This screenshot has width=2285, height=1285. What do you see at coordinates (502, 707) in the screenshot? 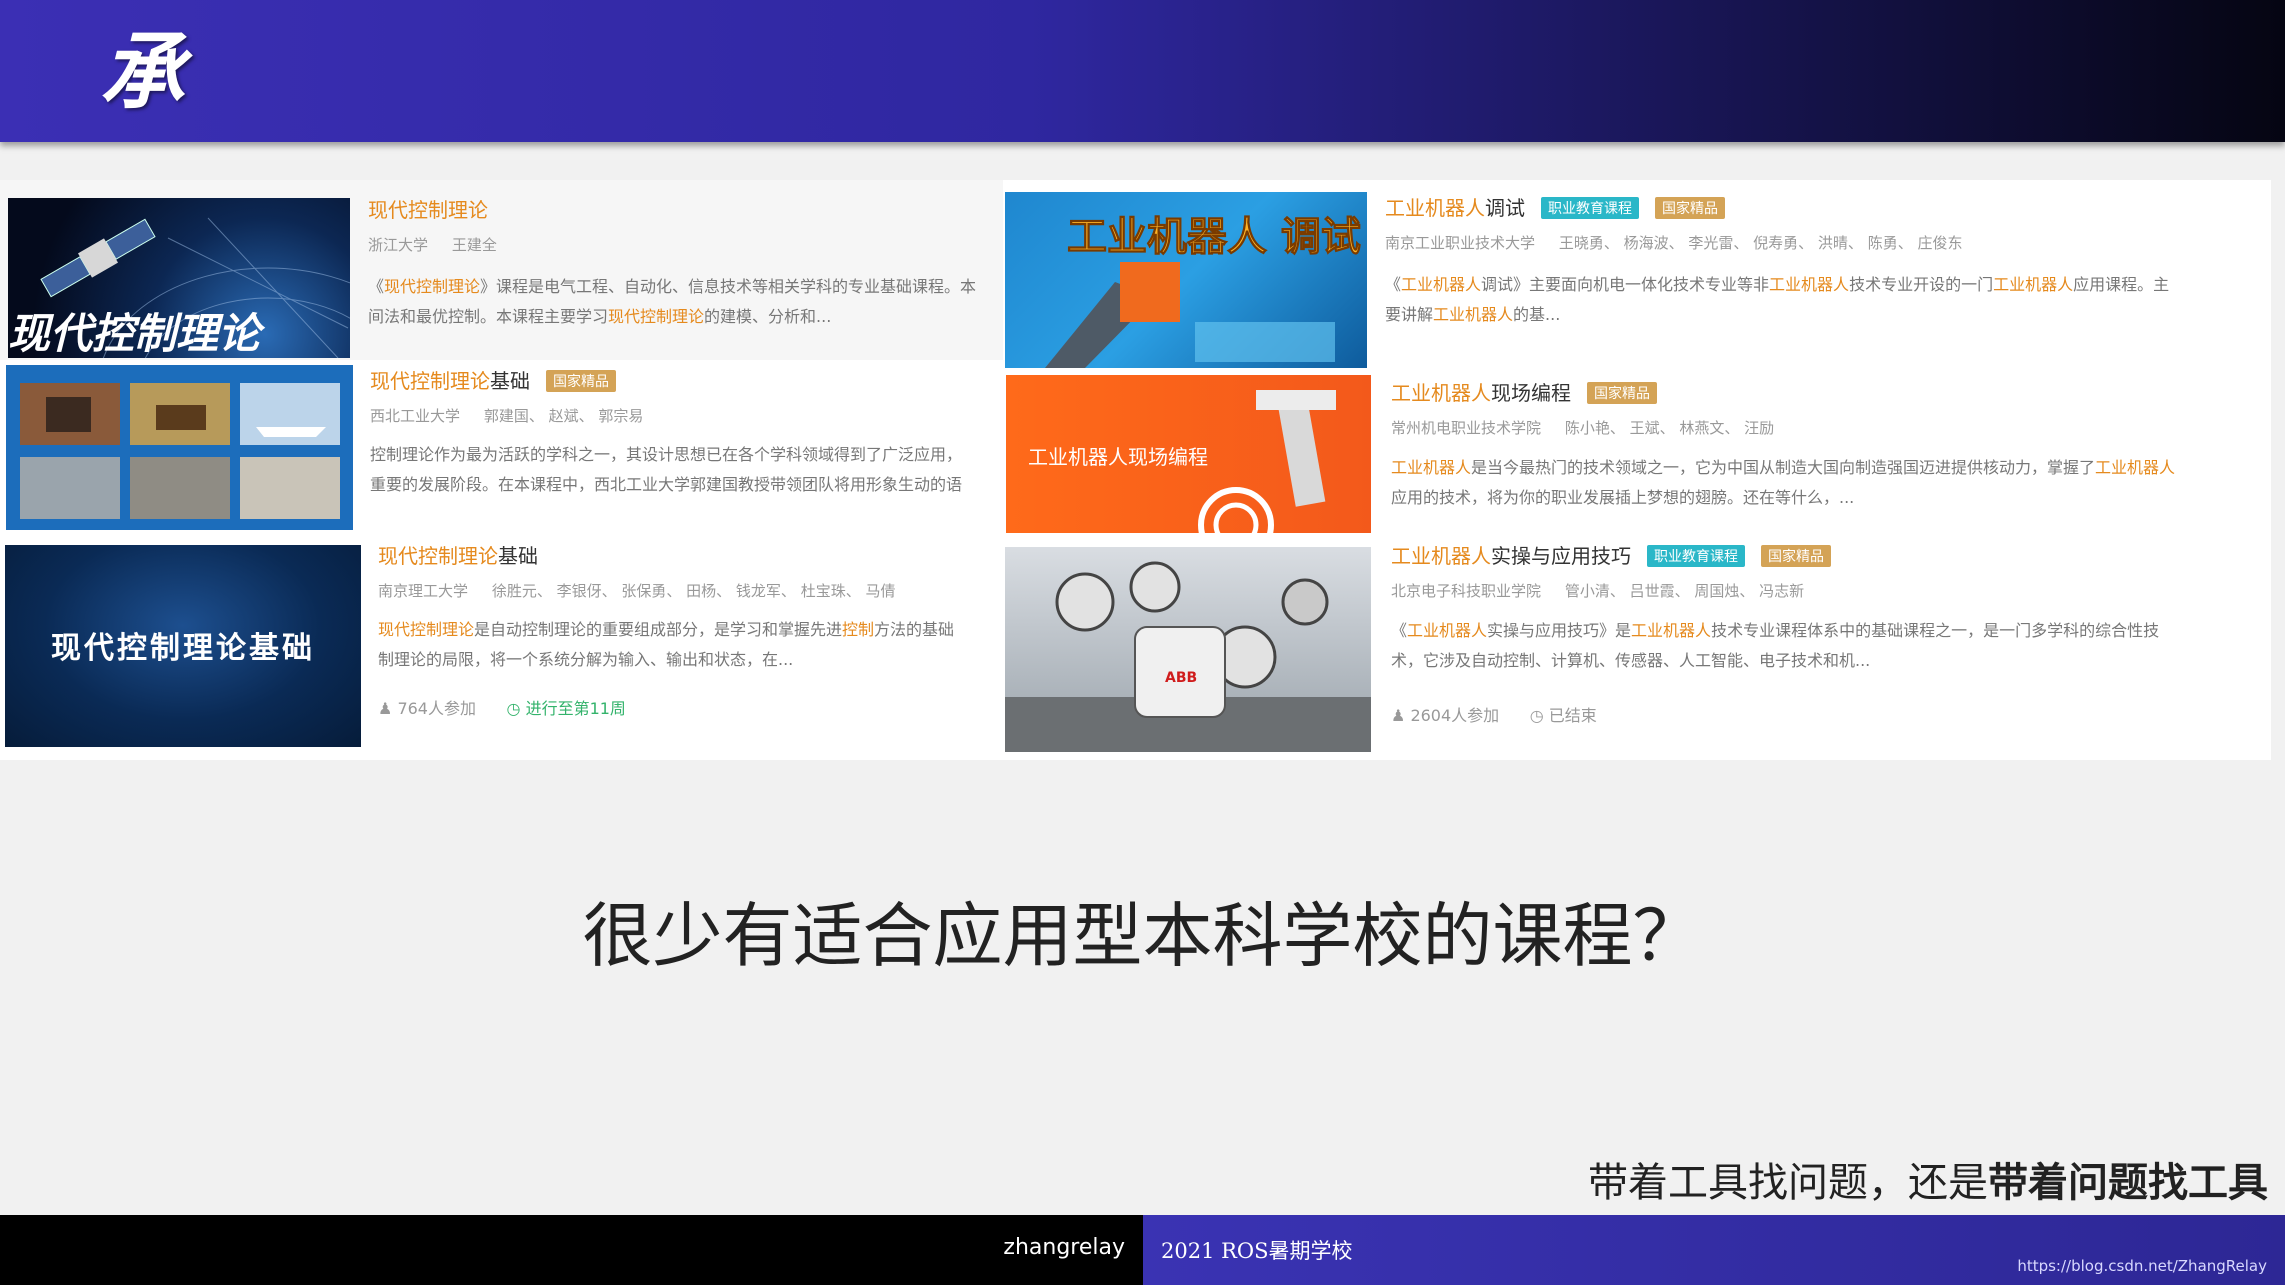
I see `course-stats: ♟ 764人参加 ◷ 进行至第11周` at bounding box center [502, 707].